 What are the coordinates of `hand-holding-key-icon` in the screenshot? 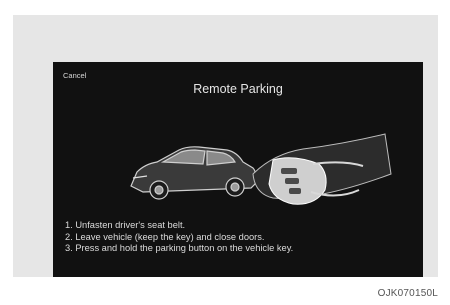 It's located at (322, 169).